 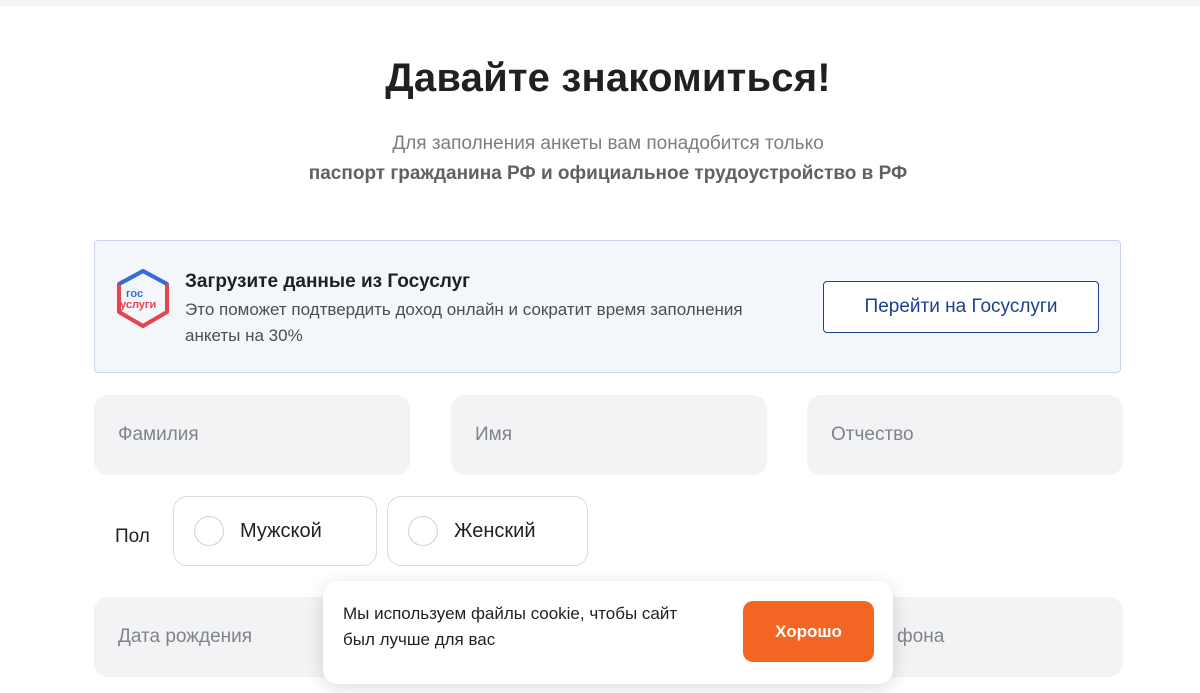 What do you see at coordinates (600, 3) in the screenshot?
I see `top-strip` at bounding box center [600, 3].